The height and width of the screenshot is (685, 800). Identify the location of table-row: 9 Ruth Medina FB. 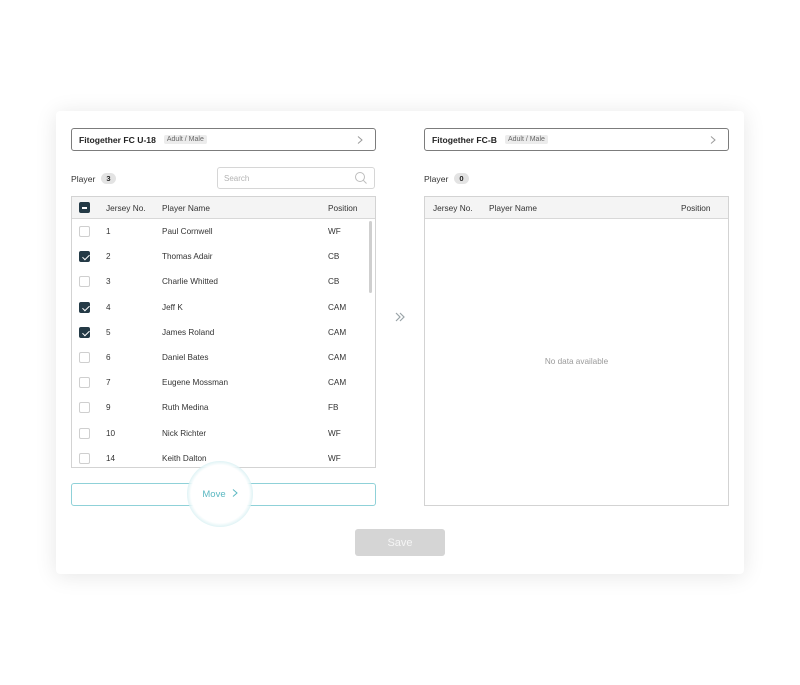
(223, 407).